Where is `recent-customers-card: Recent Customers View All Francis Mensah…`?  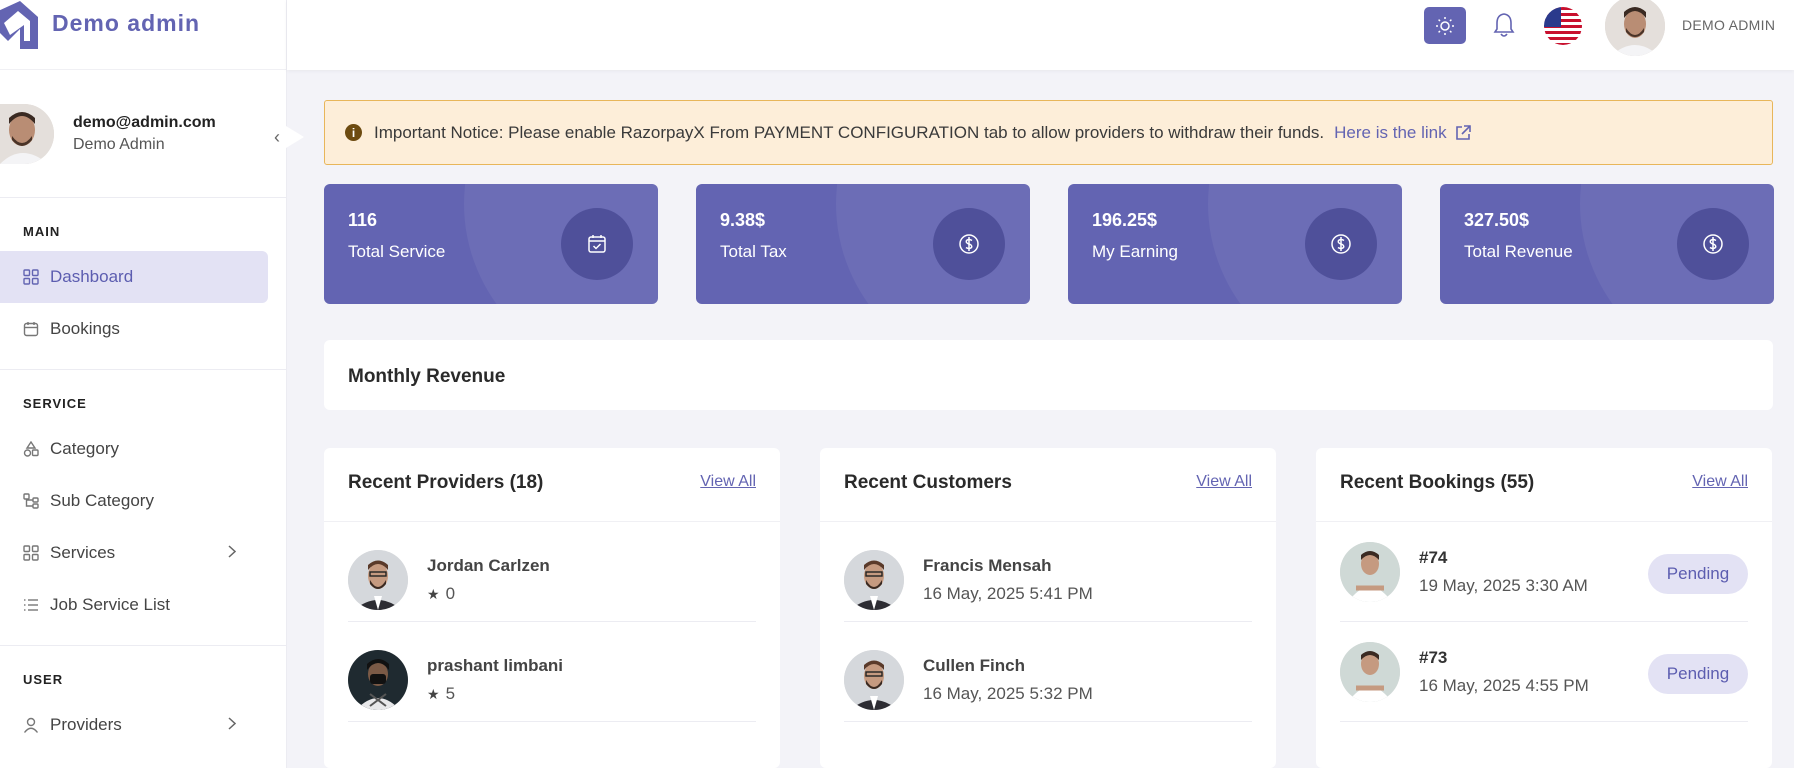 recent-customers-card: Recent Customers View All Francis Mensah… is located at coordinates (1048, 608).